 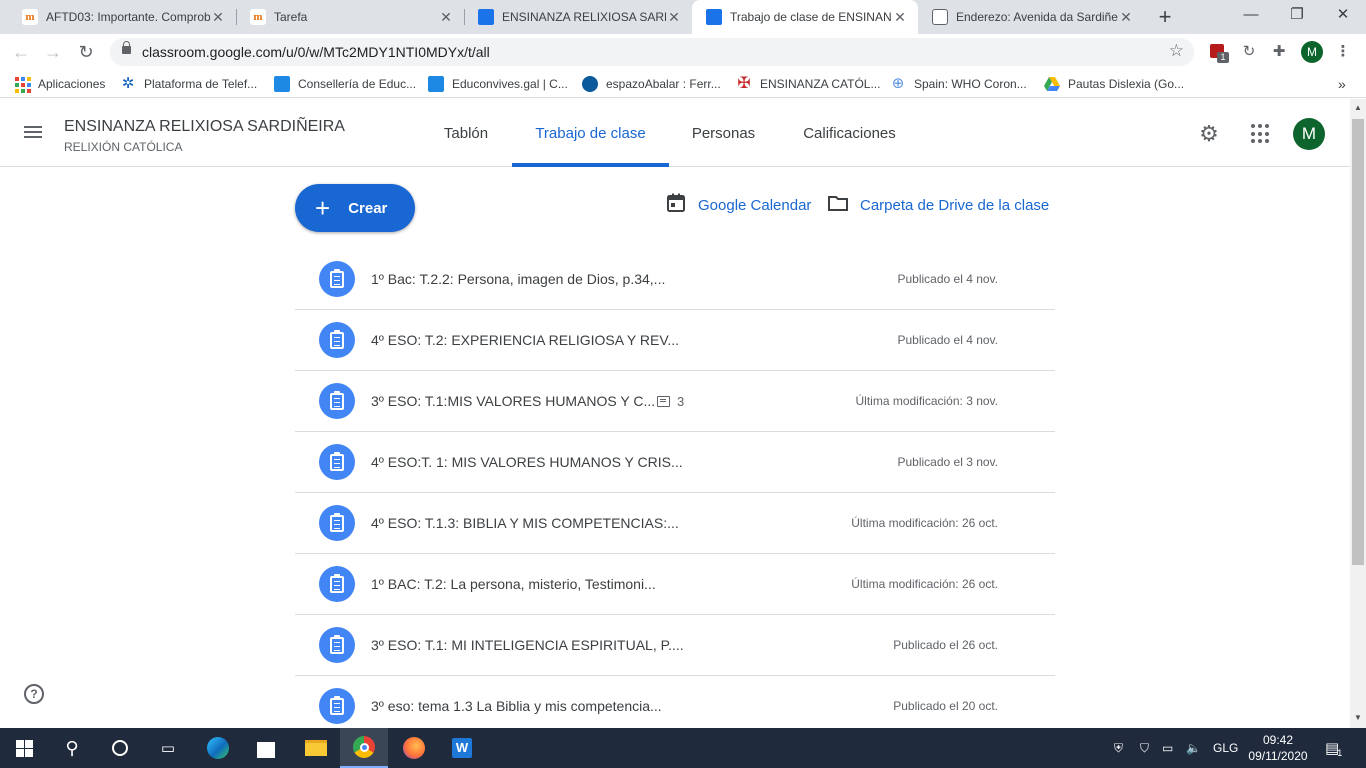 What do you see at coordinates (590, 84) in the screenshot?
I see `drupal-icon` at bounding box center [590, 84].